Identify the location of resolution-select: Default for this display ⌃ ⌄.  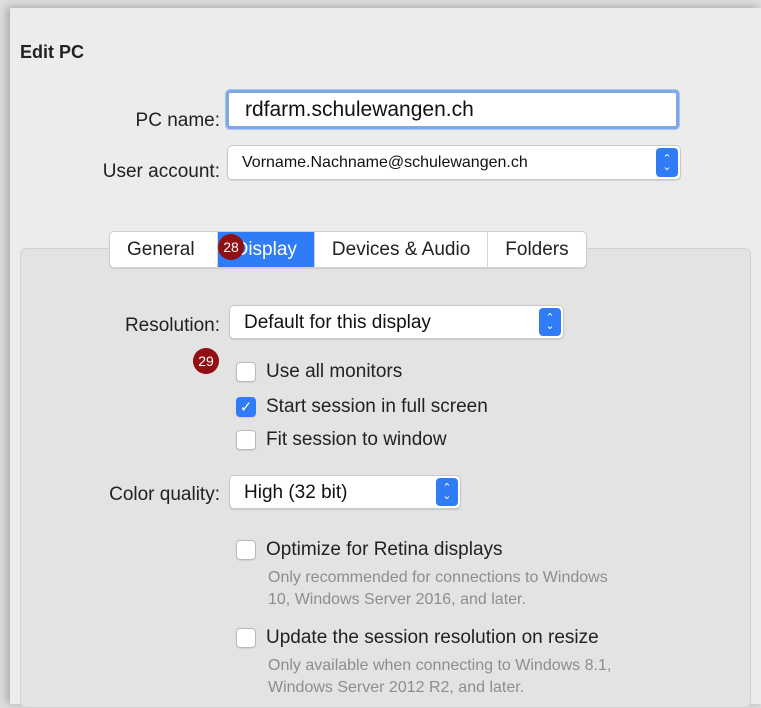
(396, 322).